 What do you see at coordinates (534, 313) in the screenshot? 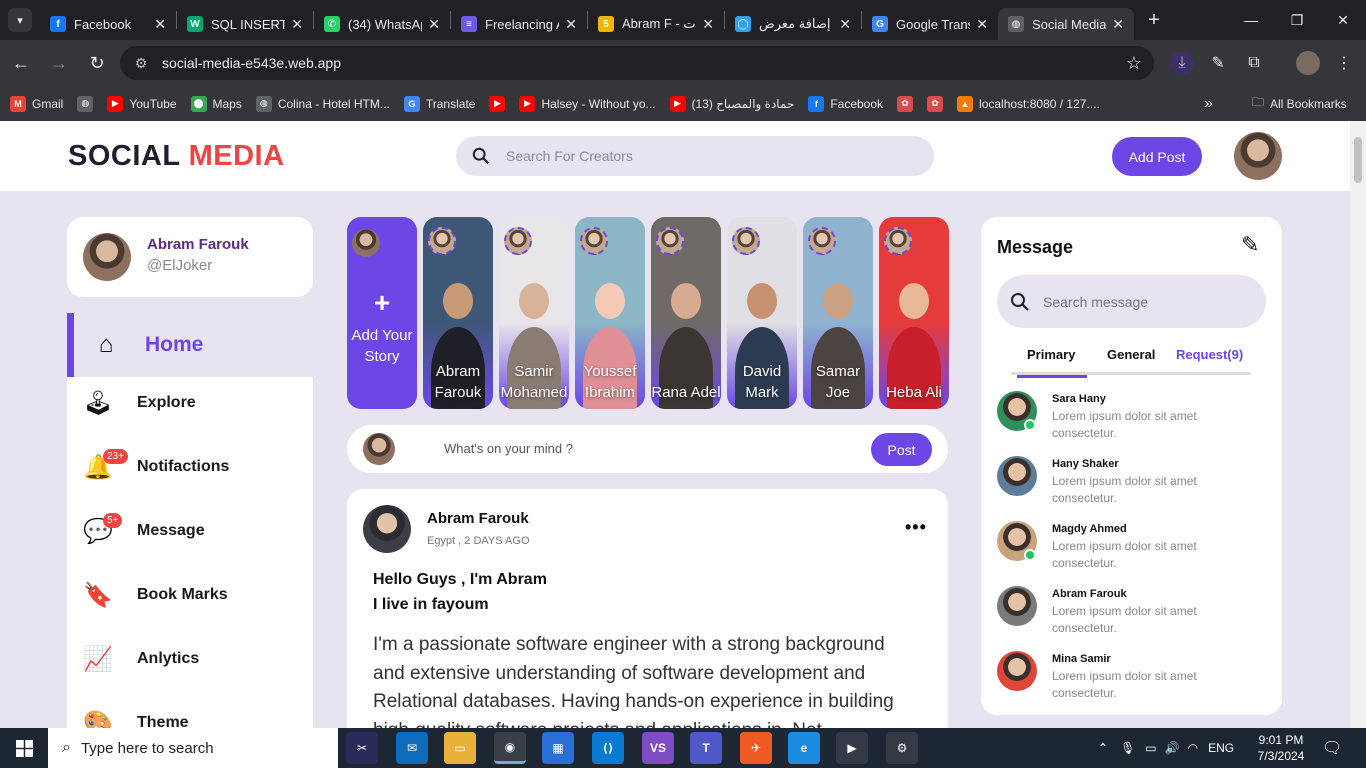
I see `story-card: Samir Mohamed` at bounding box center [534, 313].